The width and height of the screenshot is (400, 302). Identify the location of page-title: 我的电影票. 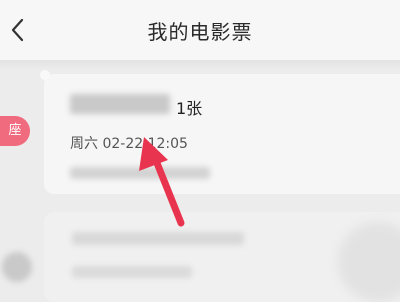
(200, 32).